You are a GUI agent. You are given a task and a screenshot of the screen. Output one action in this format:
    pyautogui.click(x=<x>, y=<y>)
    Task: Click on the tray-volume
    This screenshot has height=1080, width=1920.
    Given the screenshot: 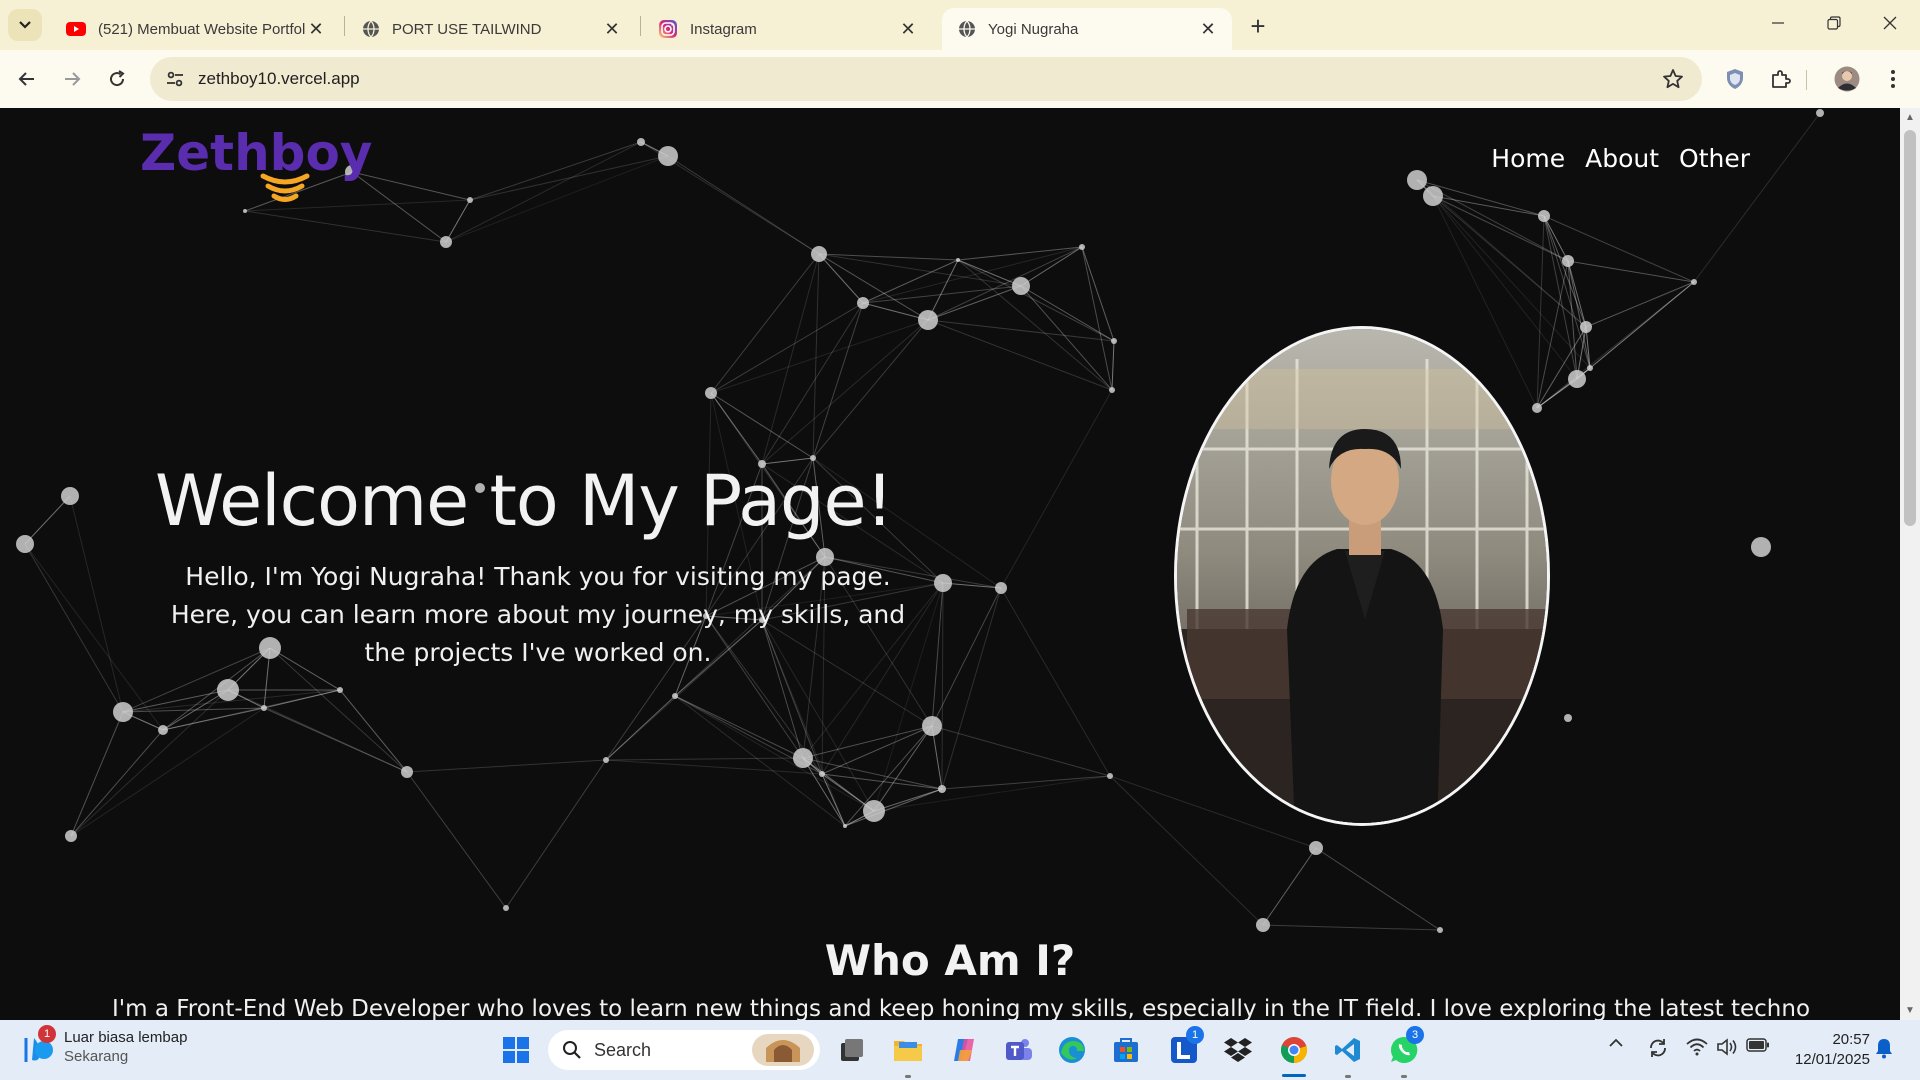 What is the action you would take?
    pyautogui.click(x=1727, y=1047)
    